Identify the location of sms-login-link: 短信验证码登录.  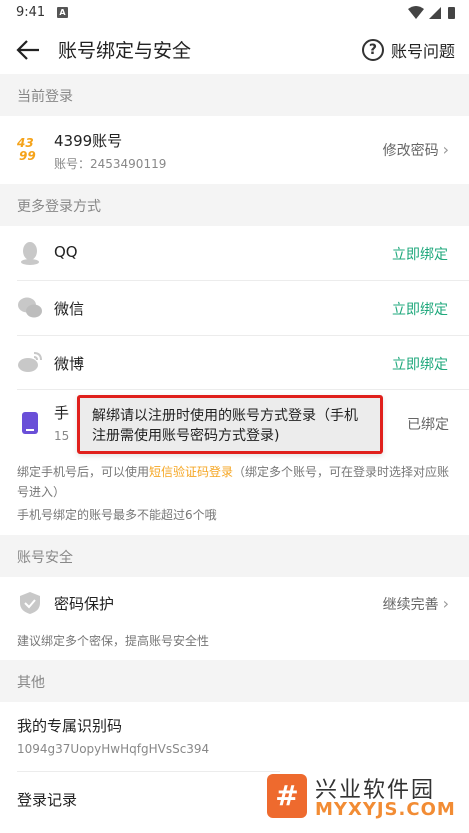
(191, 472).